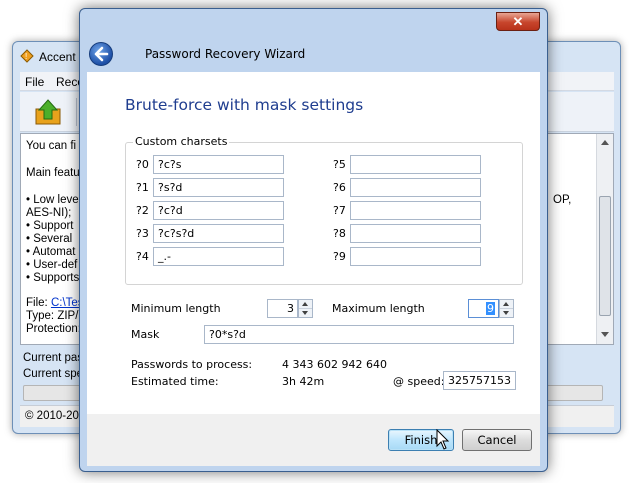 The height and width of the screenshot is (483, 629). Describe the element at coordinates (282, 308) in the screenshot. I see `min-length-input: 3` at that location.